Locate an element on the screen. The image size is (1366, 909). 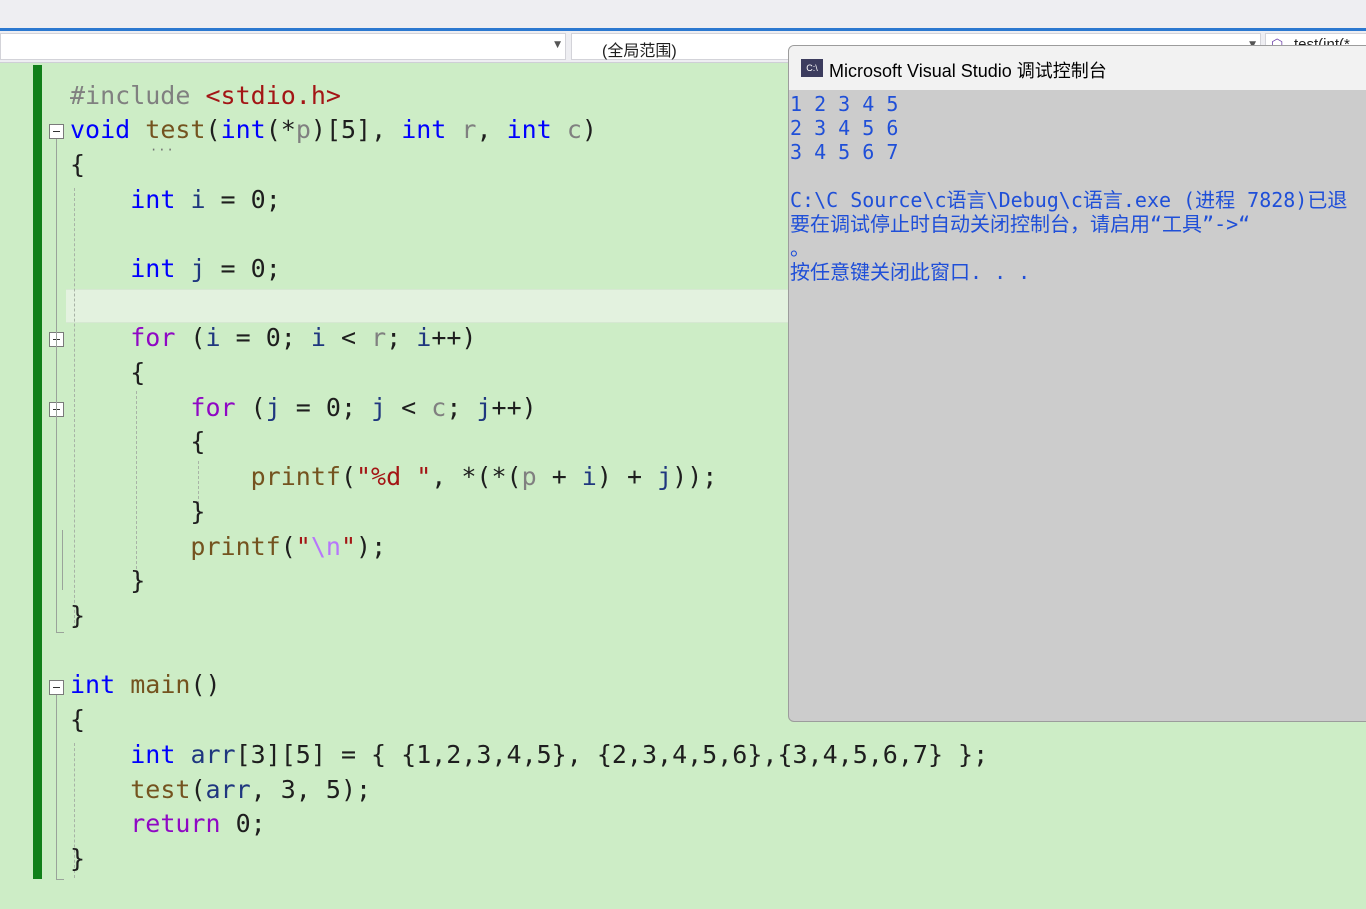
console-output-line: 要在调试停止时自动关闭控制台，请启用“工具”->“ is located at coordinates (1020, 224).